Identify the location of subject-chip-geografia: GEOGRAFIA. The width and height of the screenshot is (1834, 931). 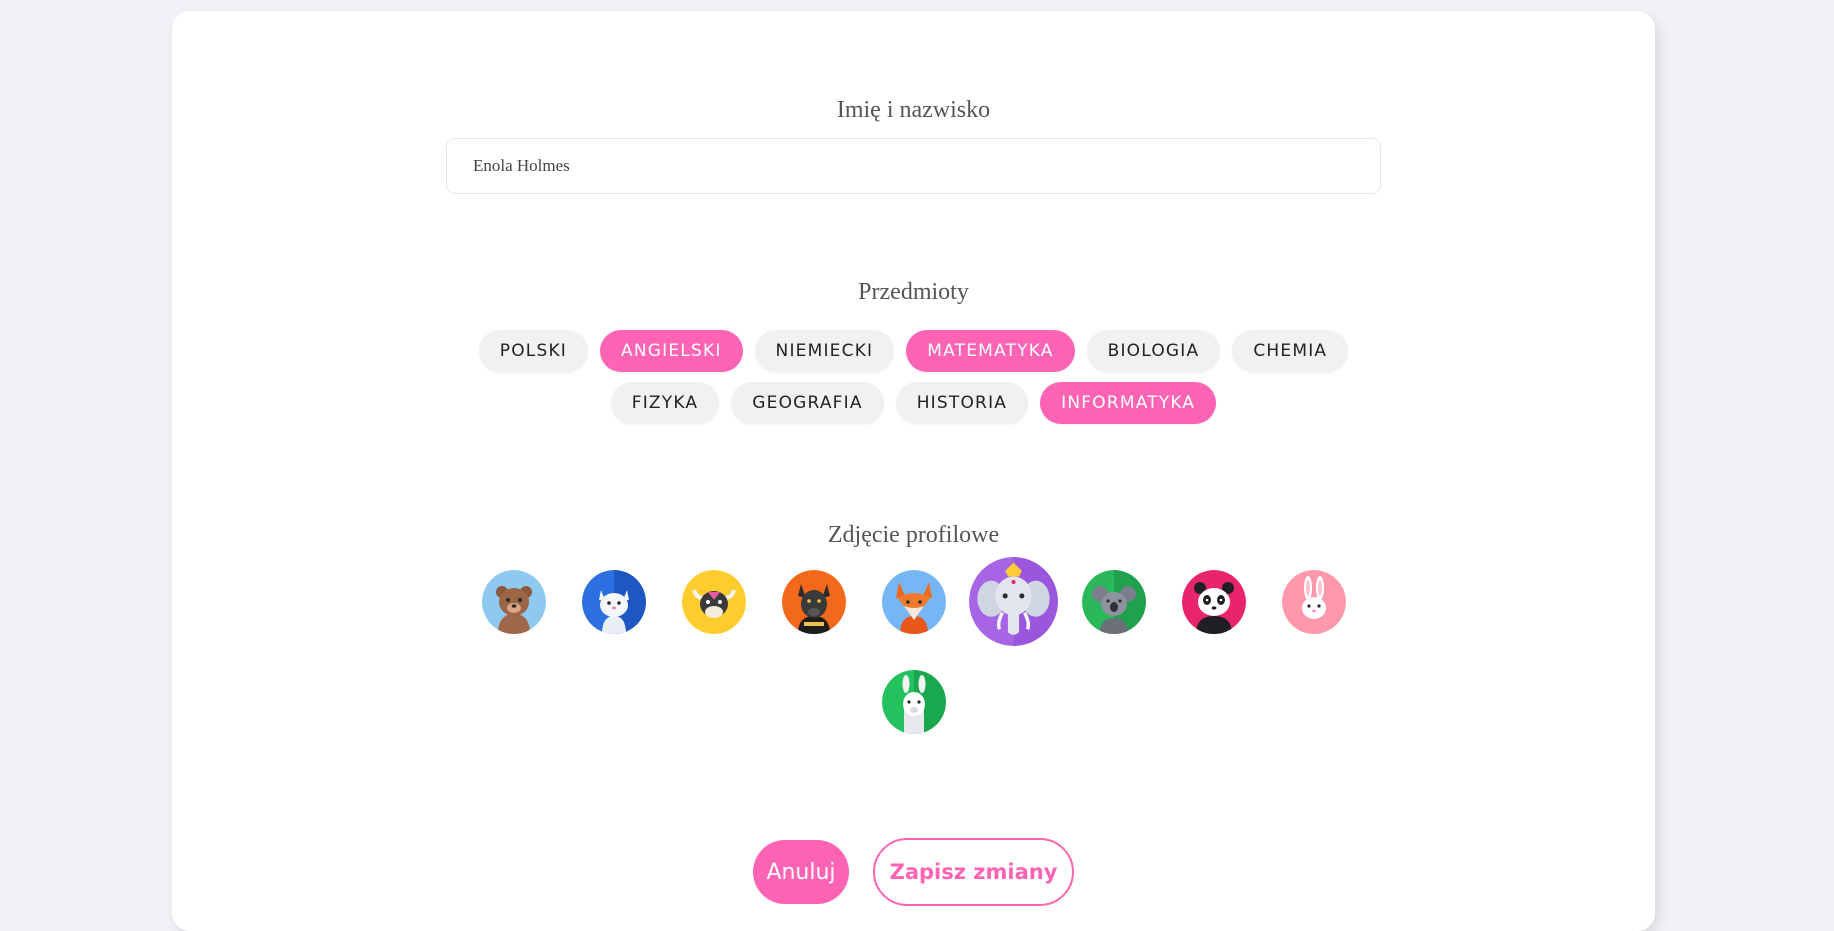
(807, 403).